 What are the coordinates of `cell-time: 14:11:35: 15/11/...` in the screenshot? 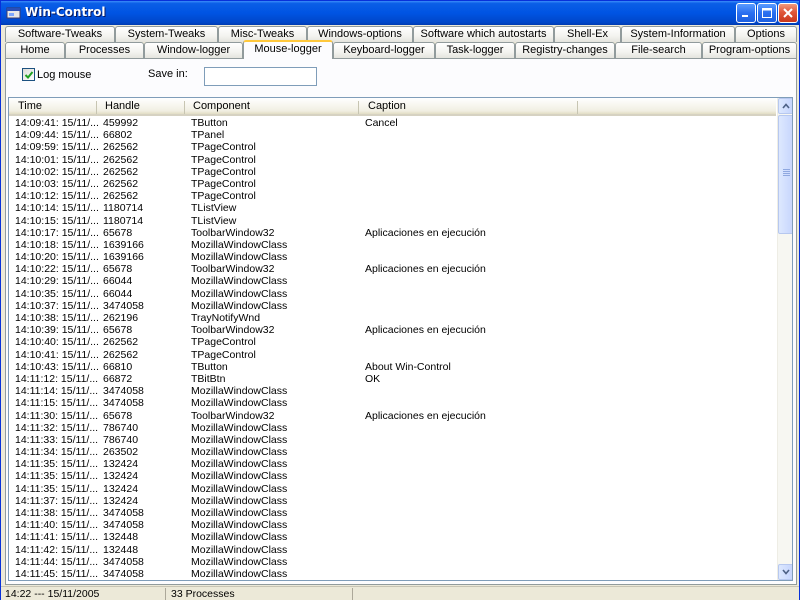 It's located at (57, 488).